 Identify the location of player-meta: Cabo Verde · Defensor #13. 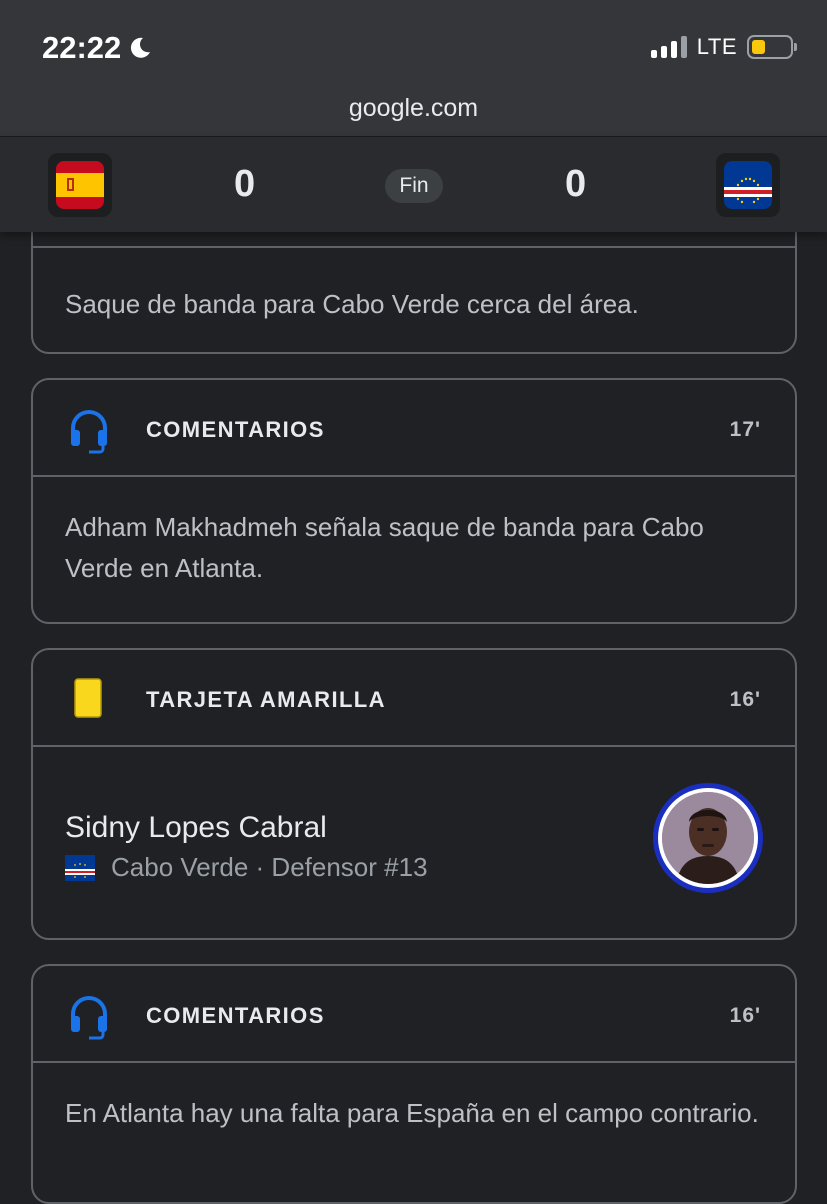
(246, 867).